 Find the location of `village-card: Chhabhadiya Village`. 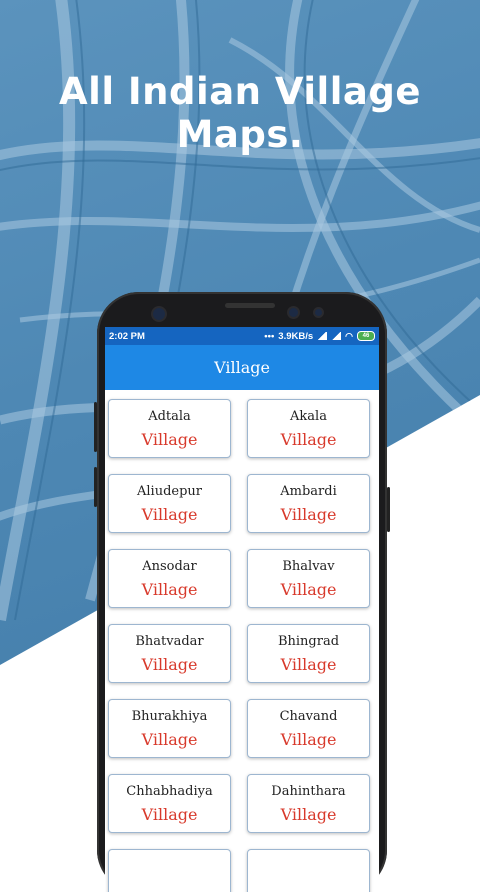

village-card: Chhabhadiya Village is located at coordinates (169, 803).